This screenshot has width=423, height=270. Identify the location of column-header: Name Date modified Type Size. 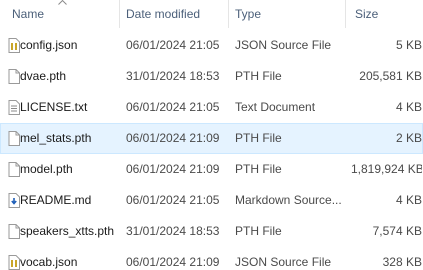
(211, 14).